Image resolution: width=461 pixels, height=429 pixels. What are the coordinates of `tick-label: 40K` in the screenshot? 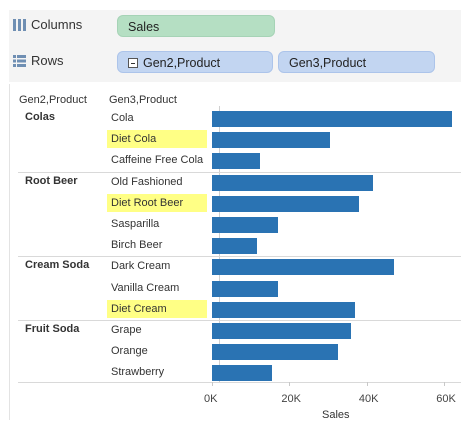 It's located at (368, 399).